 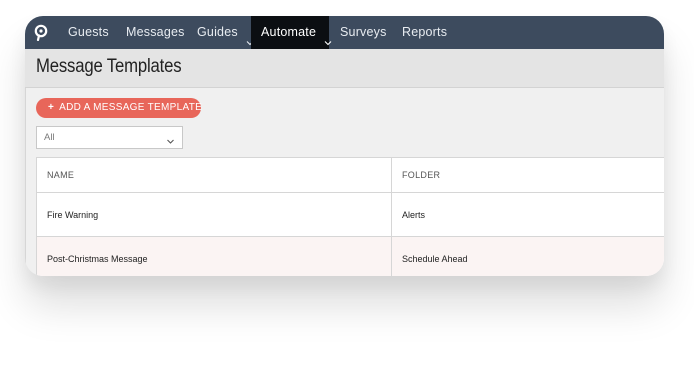 What do you see at coordinates (435, 258) in the screenshot?
I see `template-folder: Schedule Ahead` at bounding box center [435, 258].